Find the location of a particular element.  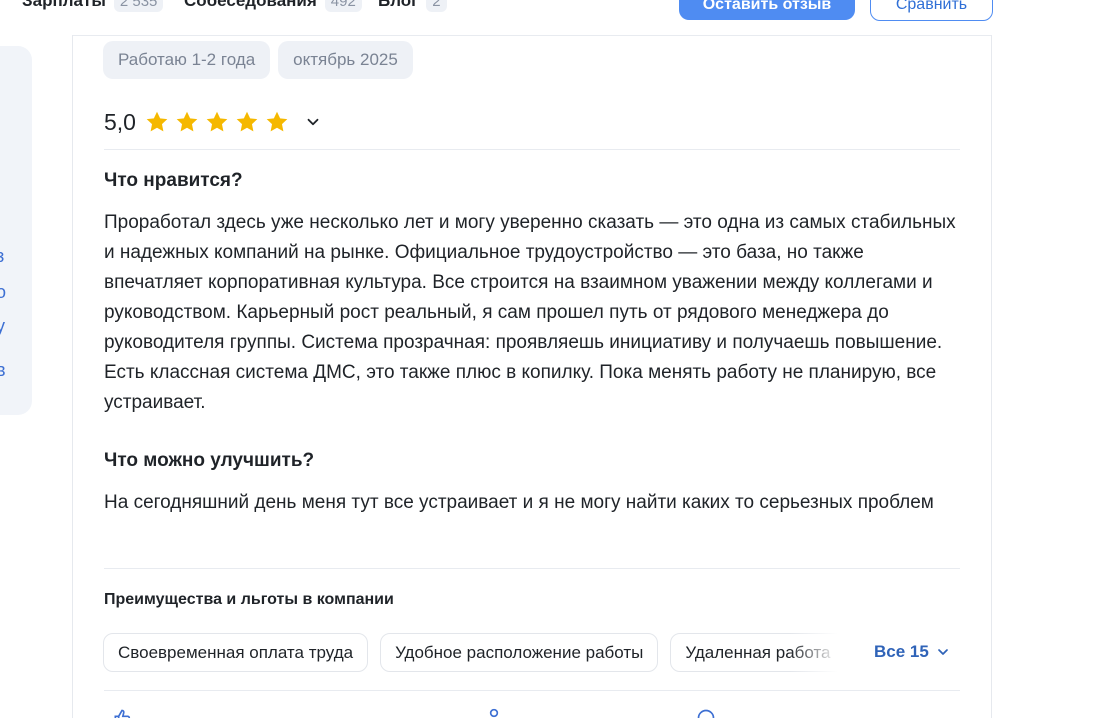

sidebar-item-icon: з is located at coordinates (2, 256).